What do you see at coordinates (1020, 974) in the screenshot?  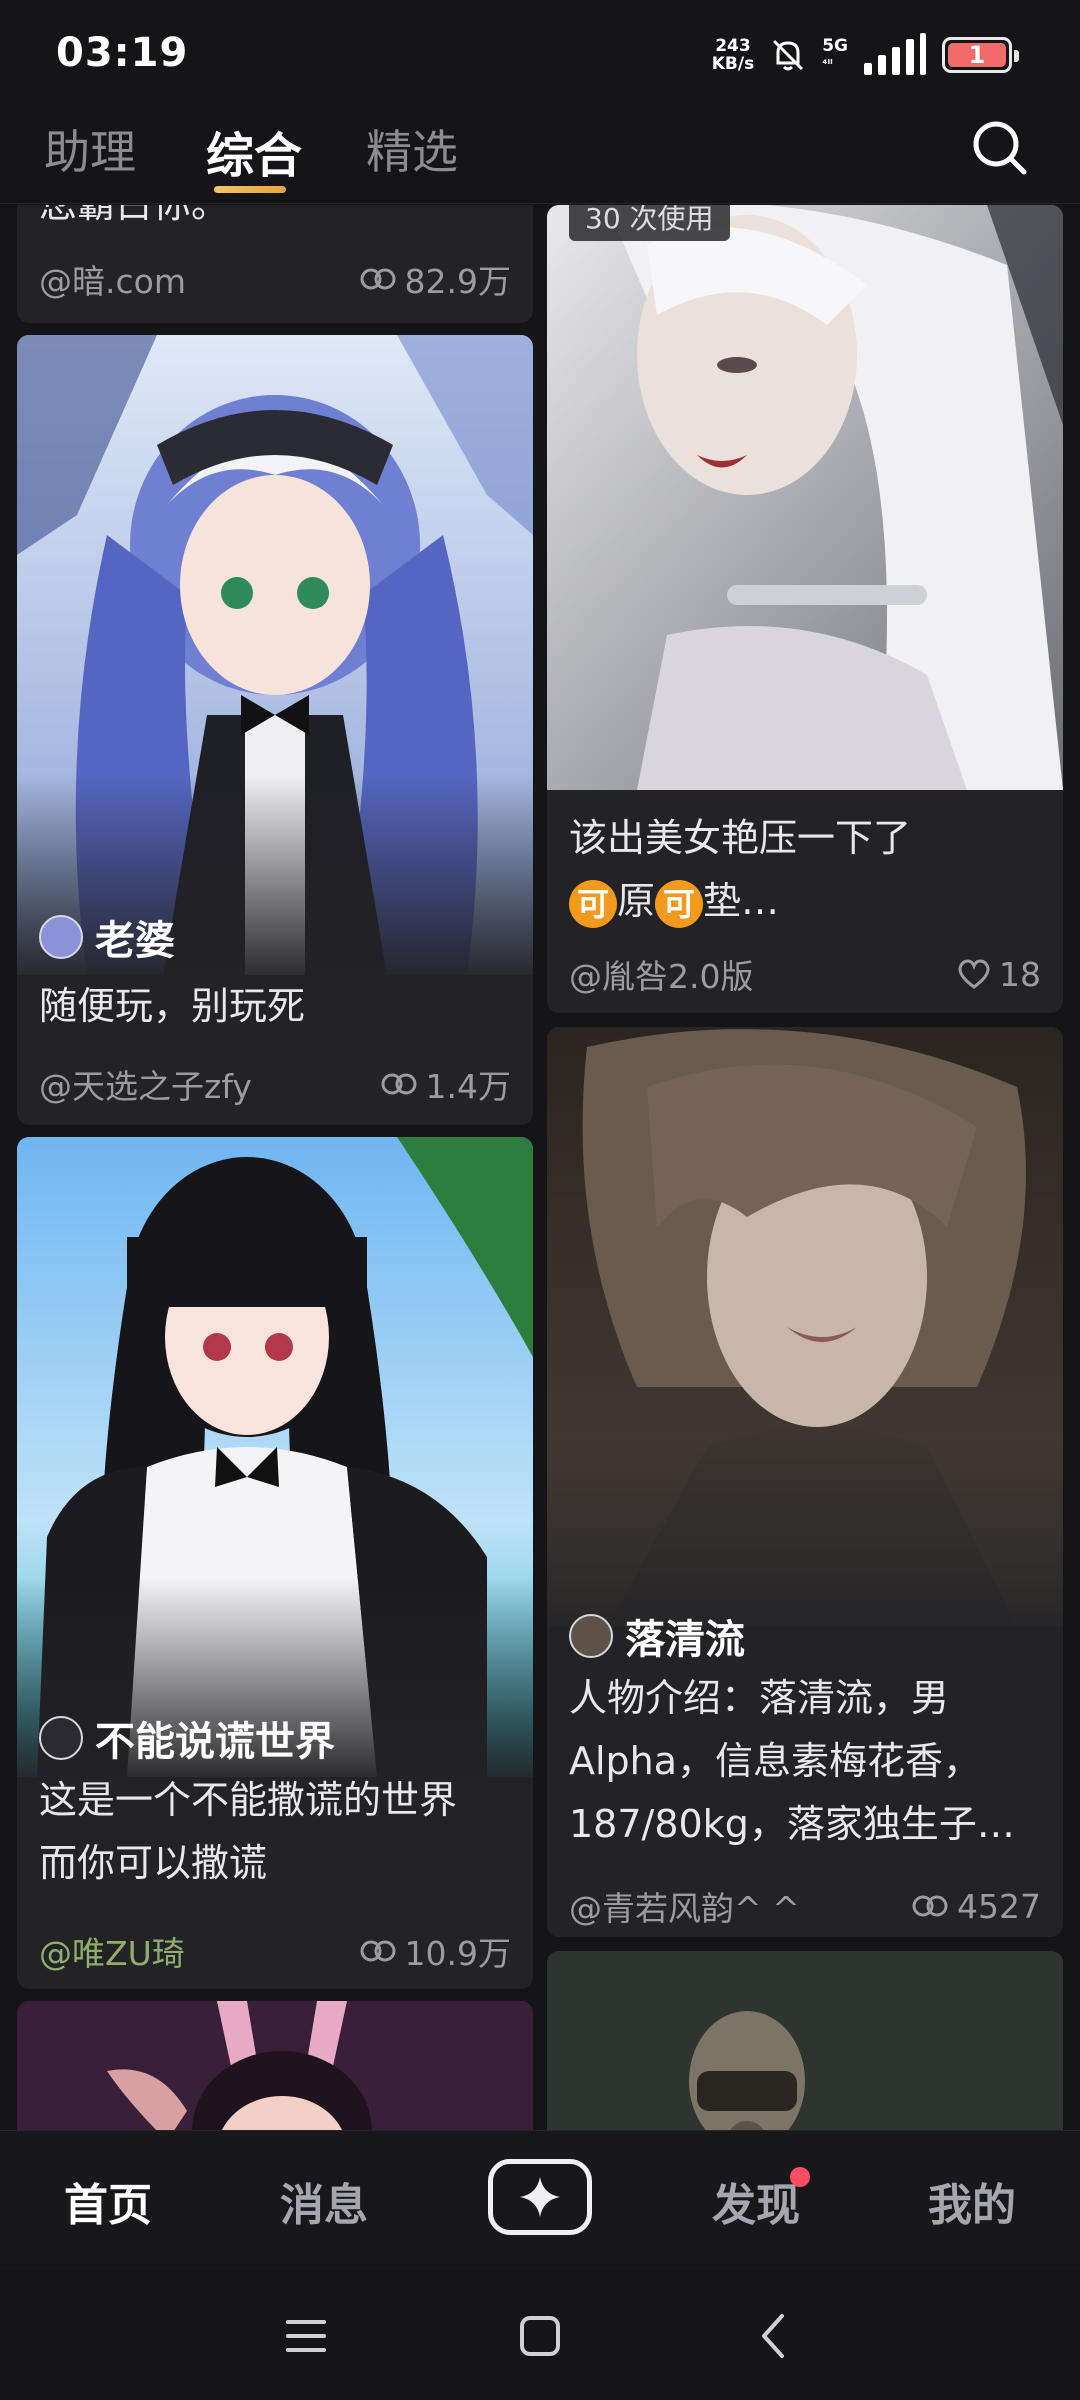 I see `card-like-count: 18` at bounding box center [1020, 974].